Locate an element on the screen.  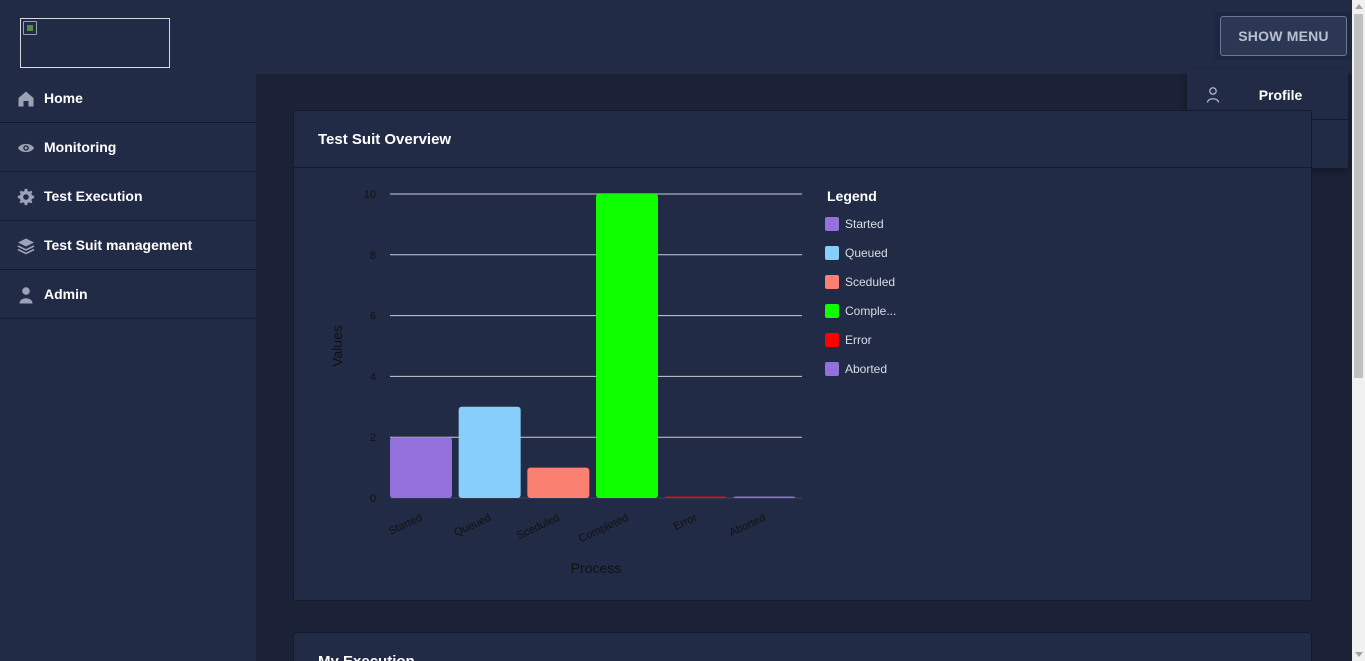
sidebar-item-test-execution: Test Execution is located at coordinates (128, 196).